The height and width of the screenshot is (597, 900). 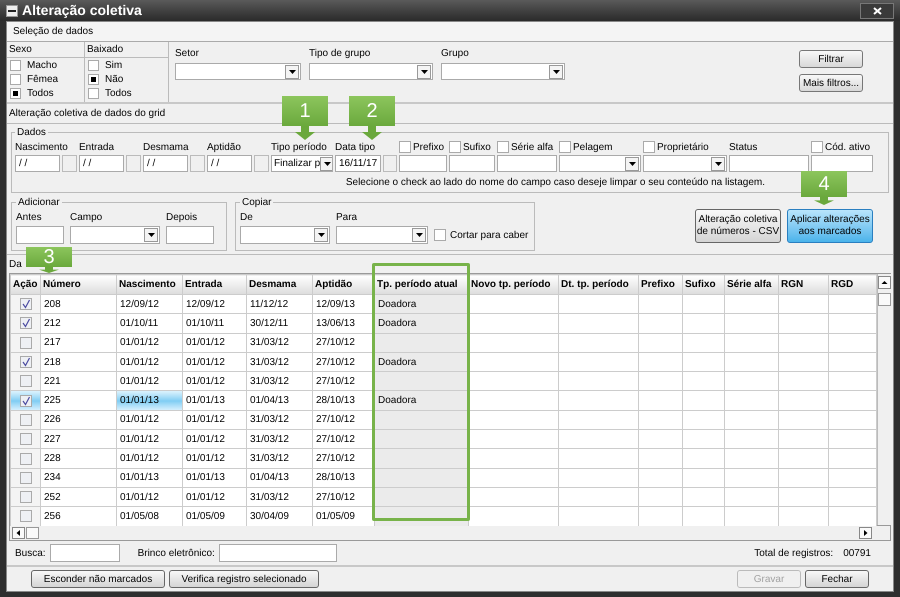 I want to click on column-header: Série alfa, so click(x=751, y=284).